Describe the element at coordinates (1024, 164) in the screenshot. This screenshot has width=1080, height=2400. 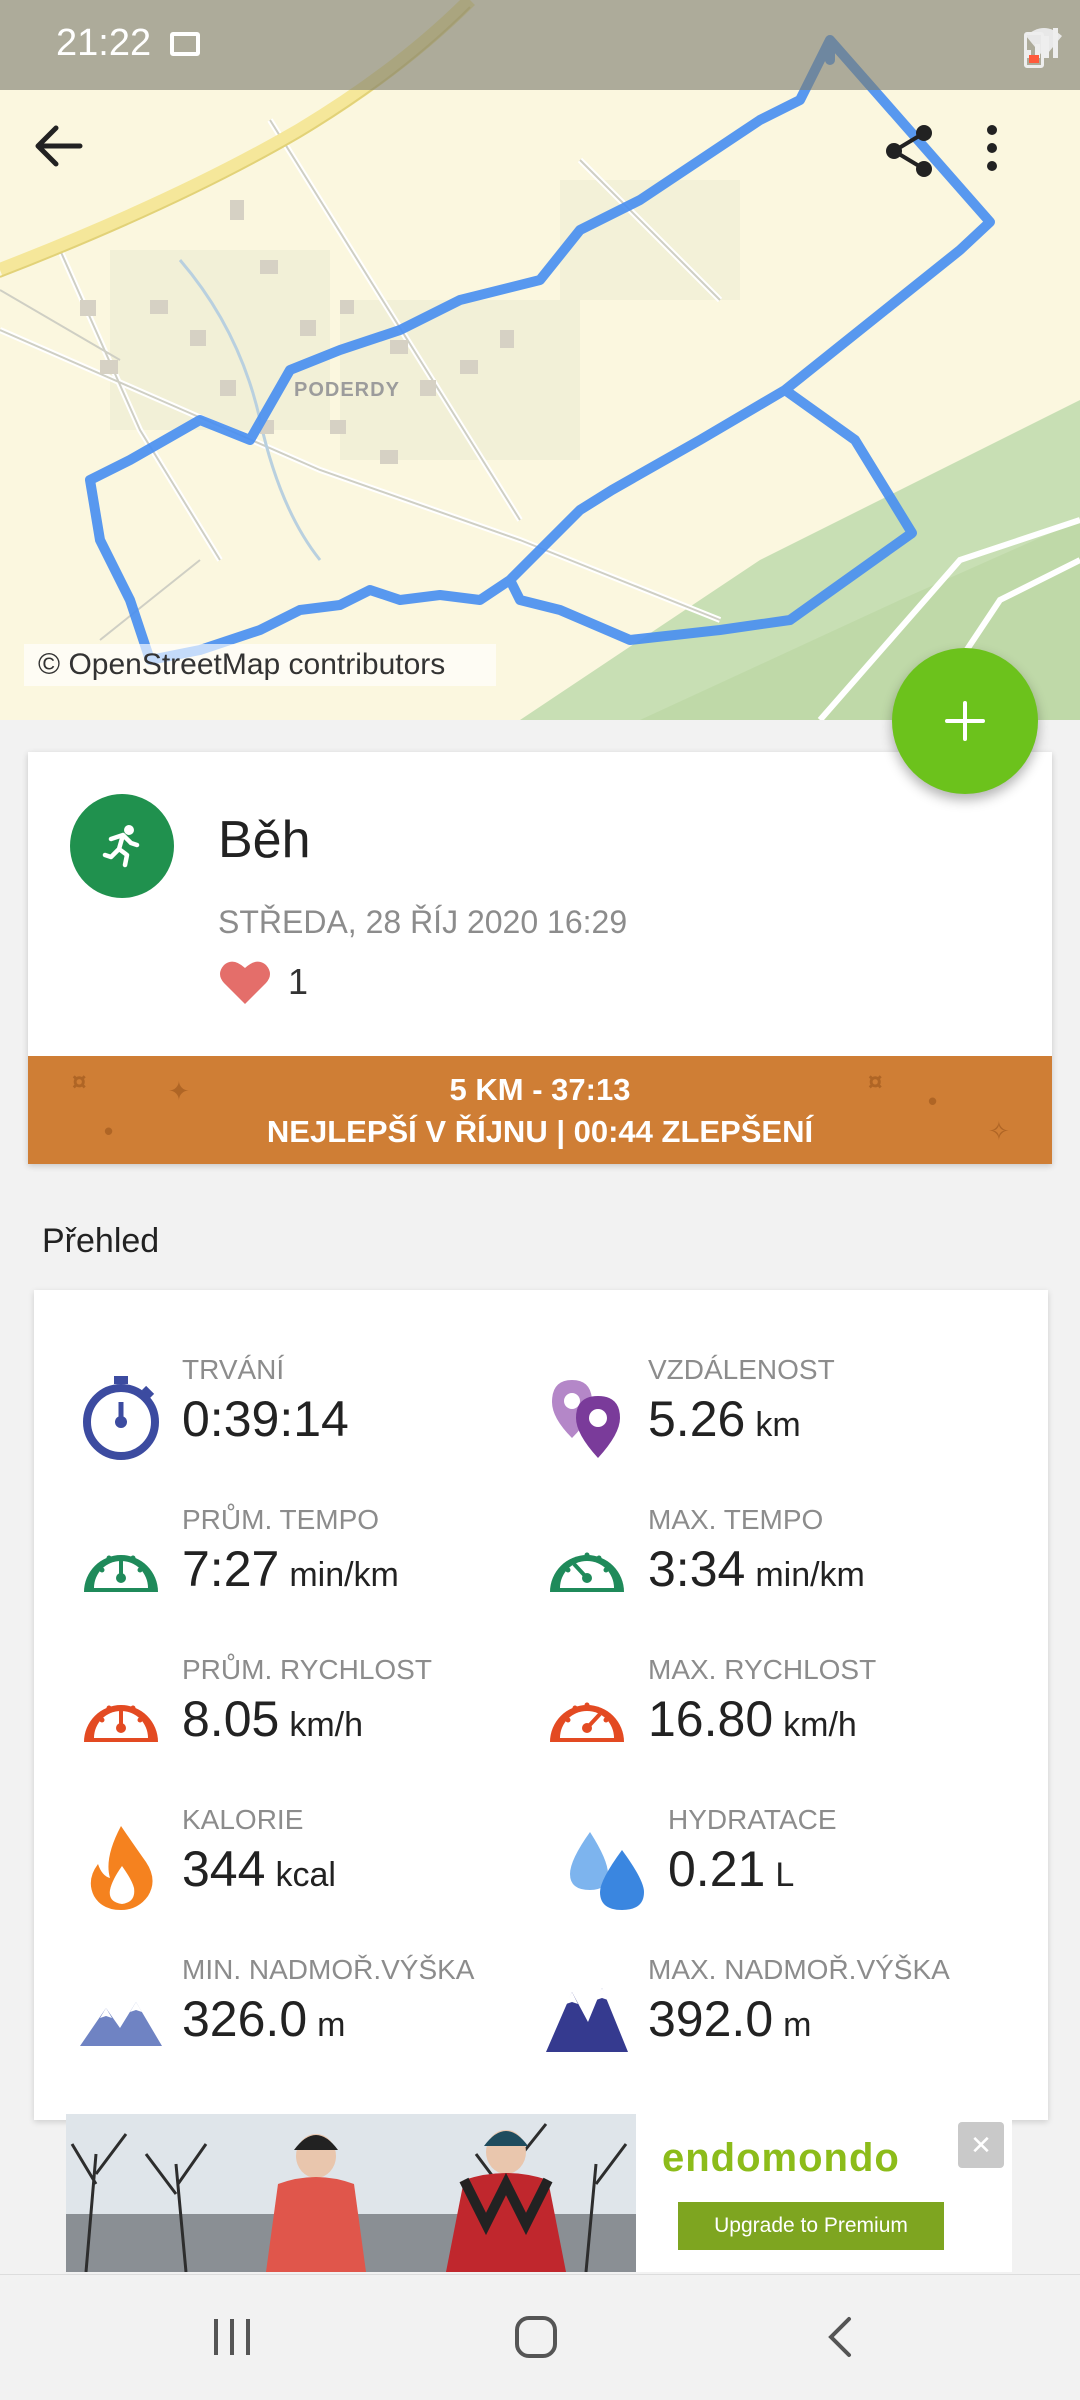
I see `more-options-button` at that location.